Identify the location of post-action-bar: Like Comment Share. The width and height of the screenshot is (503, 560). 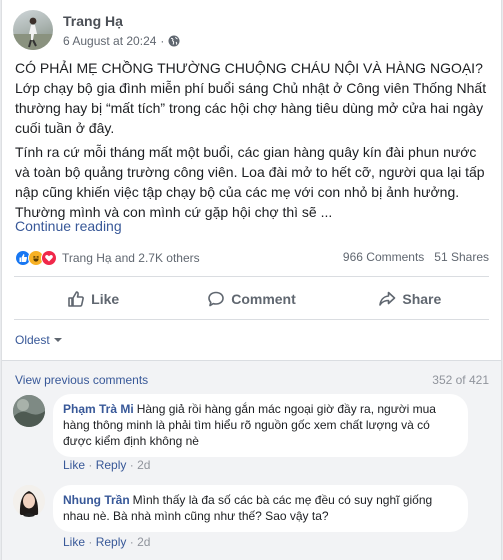
(251, 299).